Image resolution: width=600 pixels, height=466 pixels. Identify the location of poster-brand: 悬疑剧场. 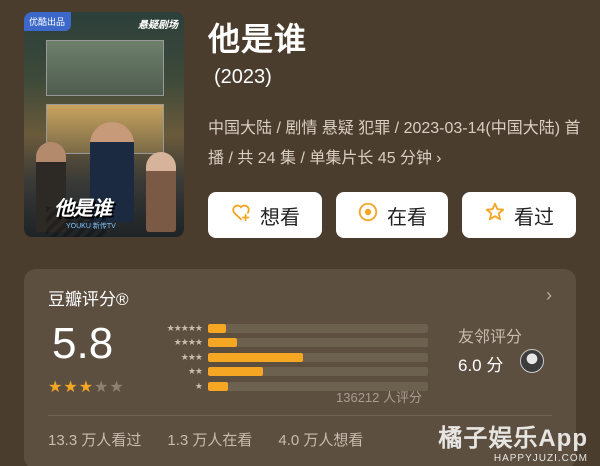
(158, 25).